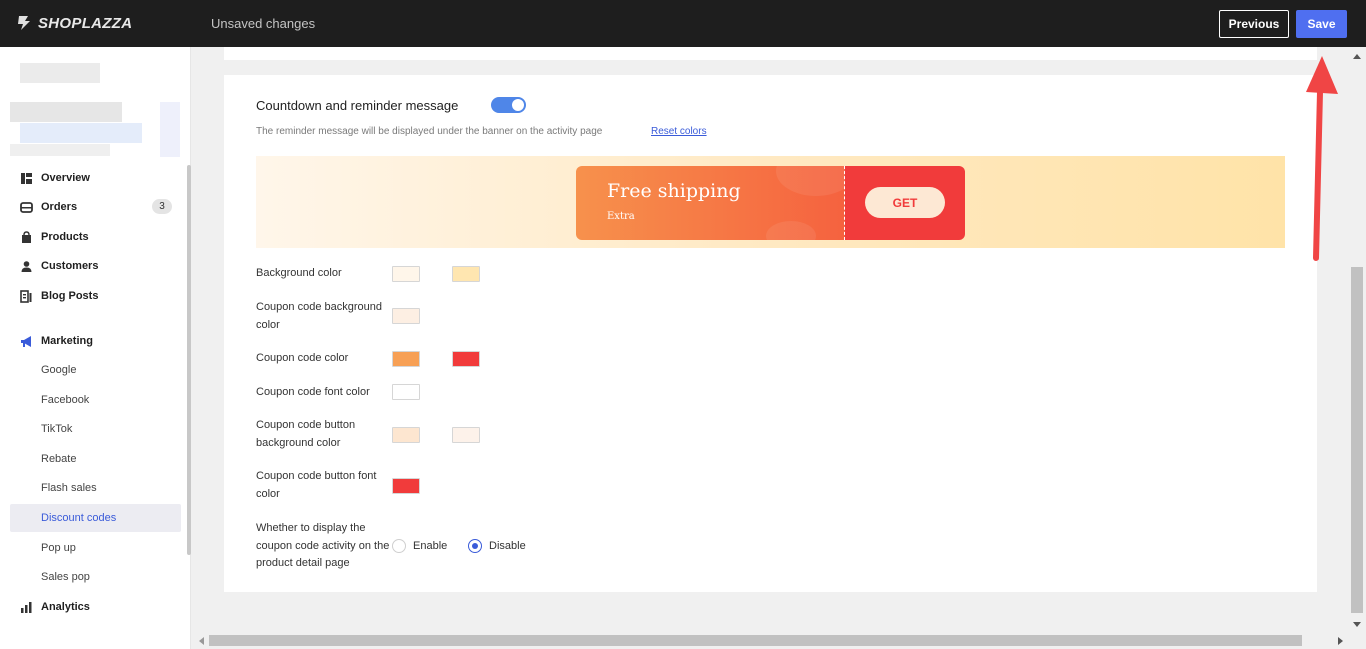 The width and height of the screenshot is (1366, 649). What do you see at coordinates (26, 296) in the screenshot?
I see `blog-icon` at bounding box center [26, 296].